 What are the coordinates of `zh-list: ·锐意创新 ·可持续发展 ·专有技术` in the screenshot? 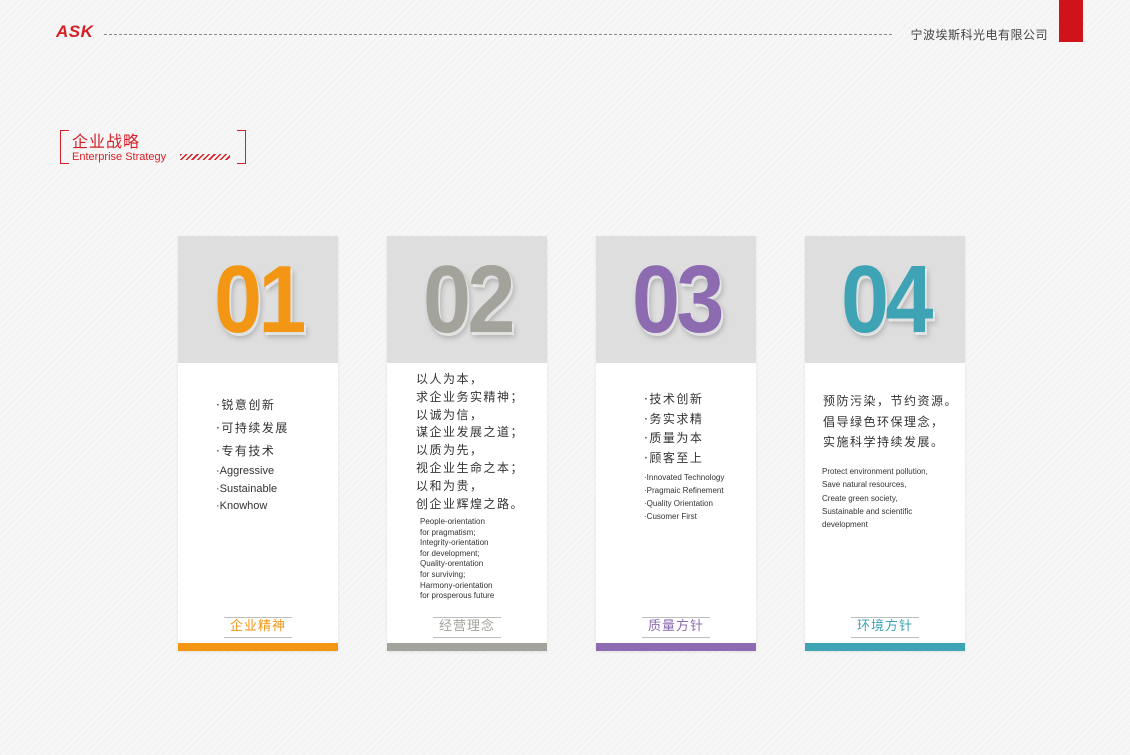 It's located at (252, 428).